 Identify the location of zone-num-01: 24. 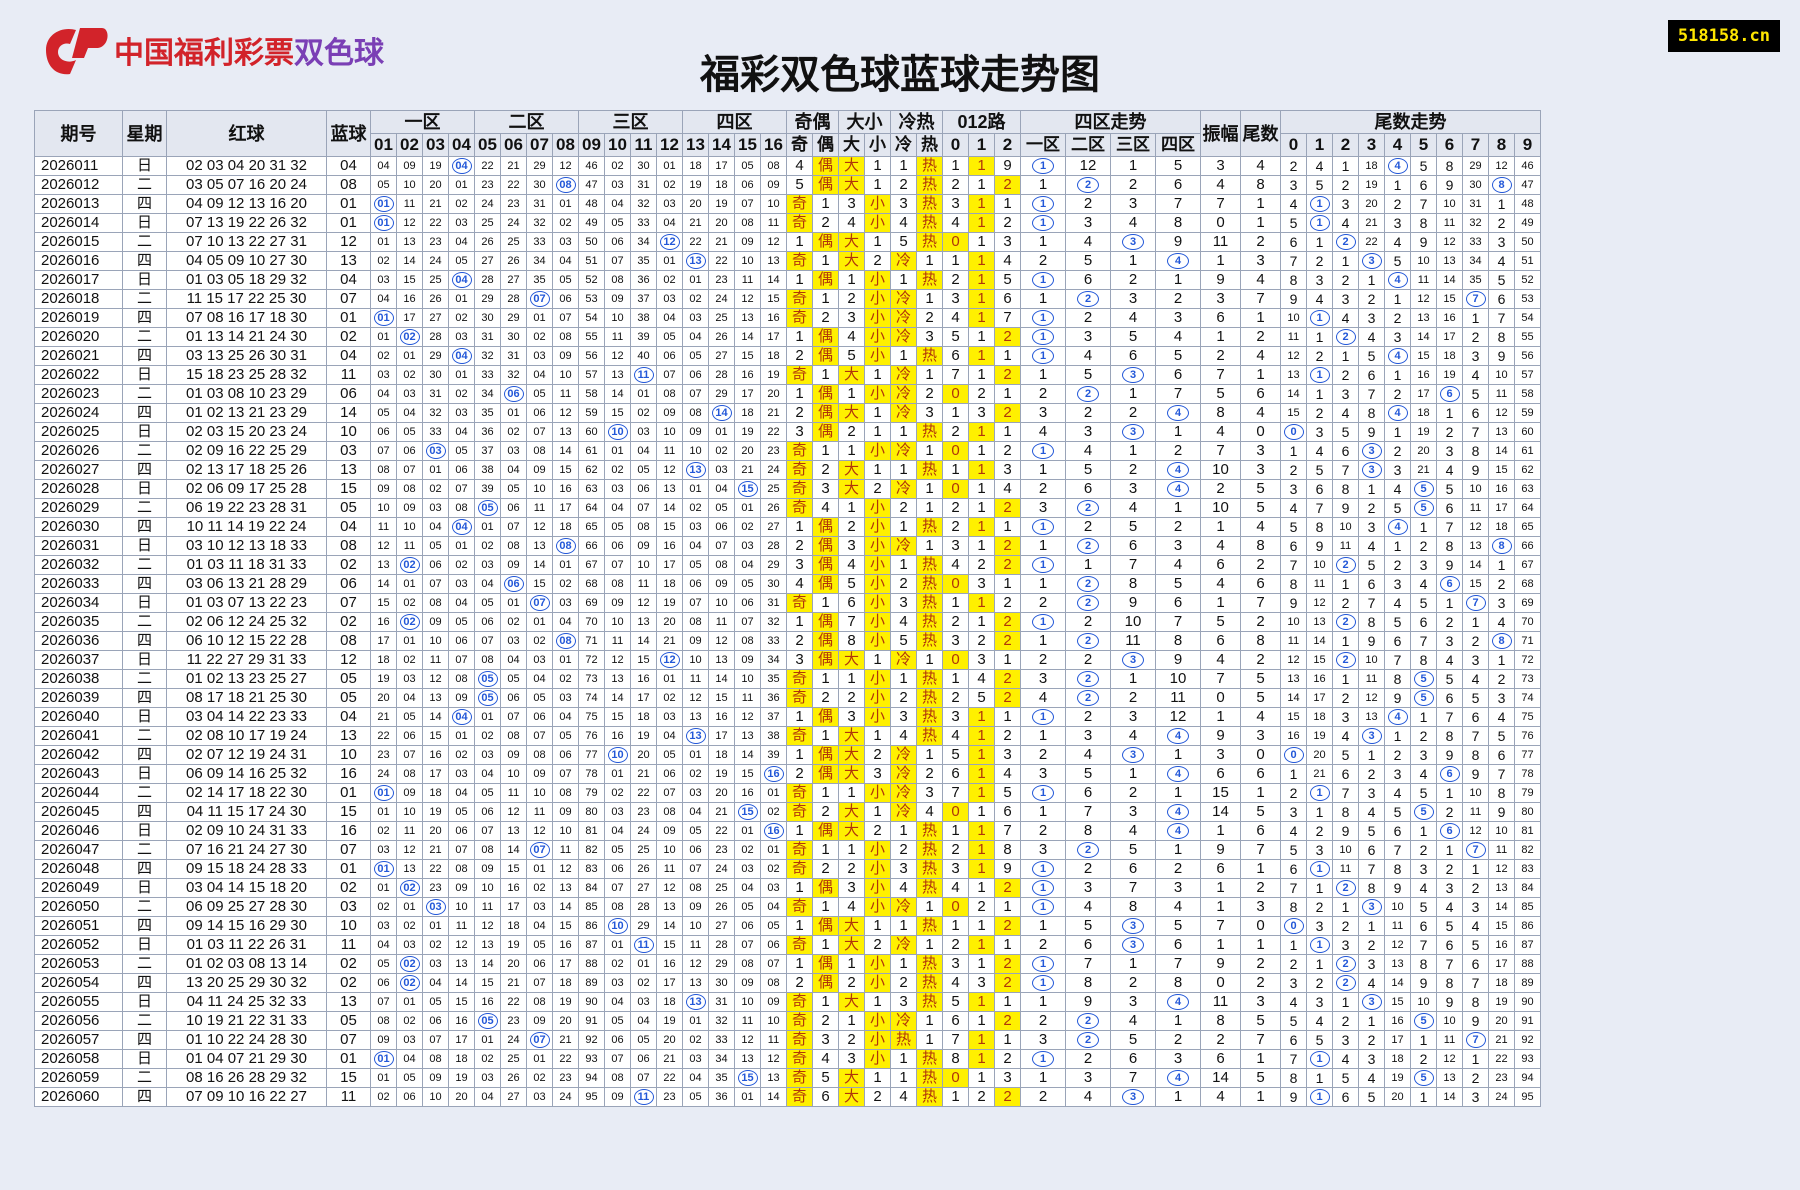
(383, 774).